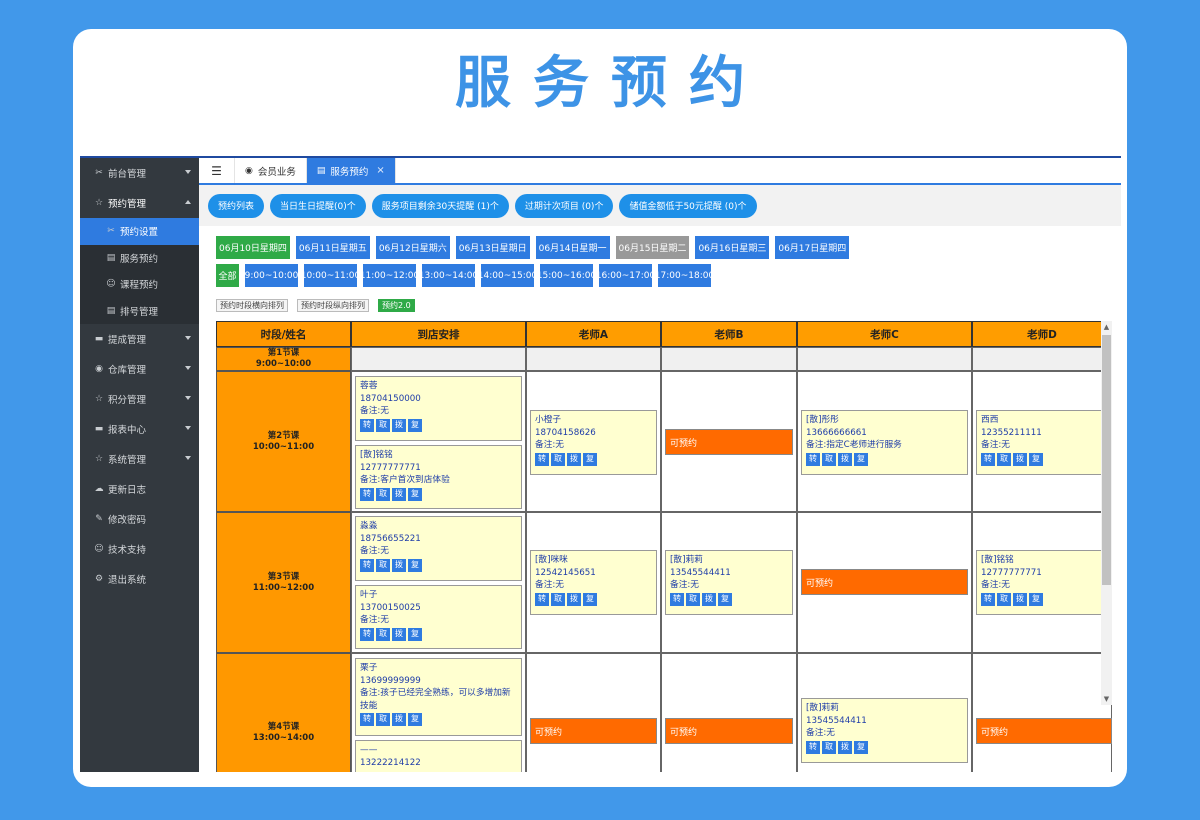  I want to click on booking-card: 西西 12355211111 备注:无 转 取 拨 复, so click(1042, 442).